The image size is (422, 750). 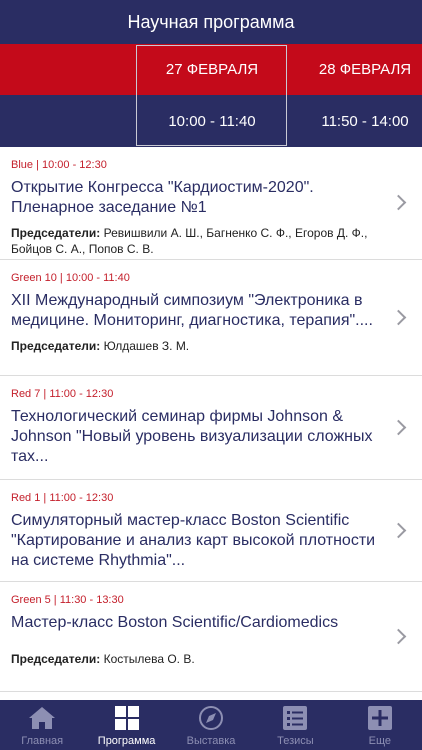 What do you see at coordinates (42, 741) in the screenshot?
I see `tab-label: Главная` at bounding box center [42, 741].